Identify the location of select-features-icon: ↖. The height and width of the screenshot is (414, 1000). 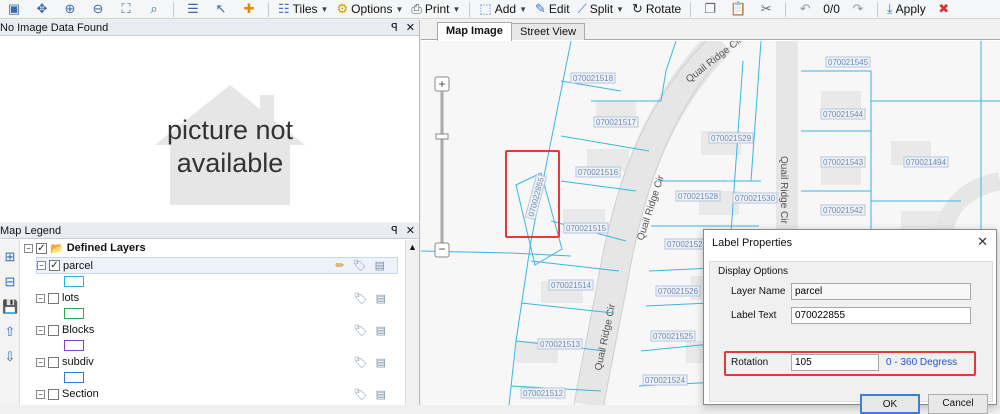
(221, 9).